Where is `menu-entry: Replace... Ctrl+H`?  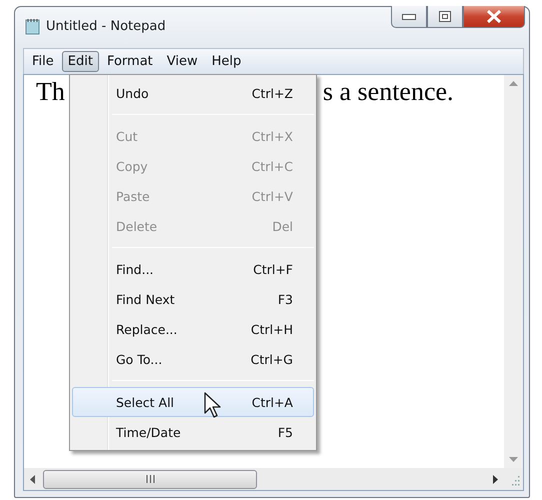
menu-entry: Replace... Ctrl+H is located at coordinates (193, 329).